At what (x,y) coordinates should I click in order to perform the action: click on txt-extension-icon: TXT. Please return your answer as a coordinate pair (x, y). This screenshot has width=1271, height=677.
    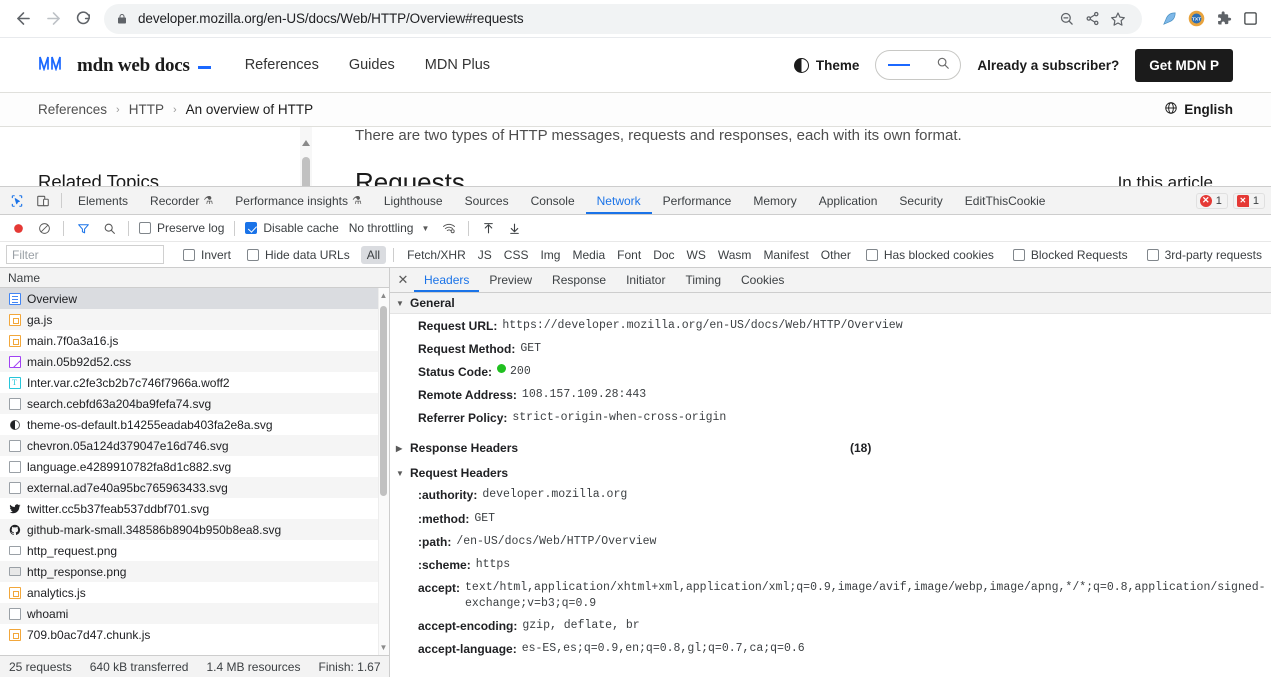
    Looking at the image, I should click on (1196, 19).